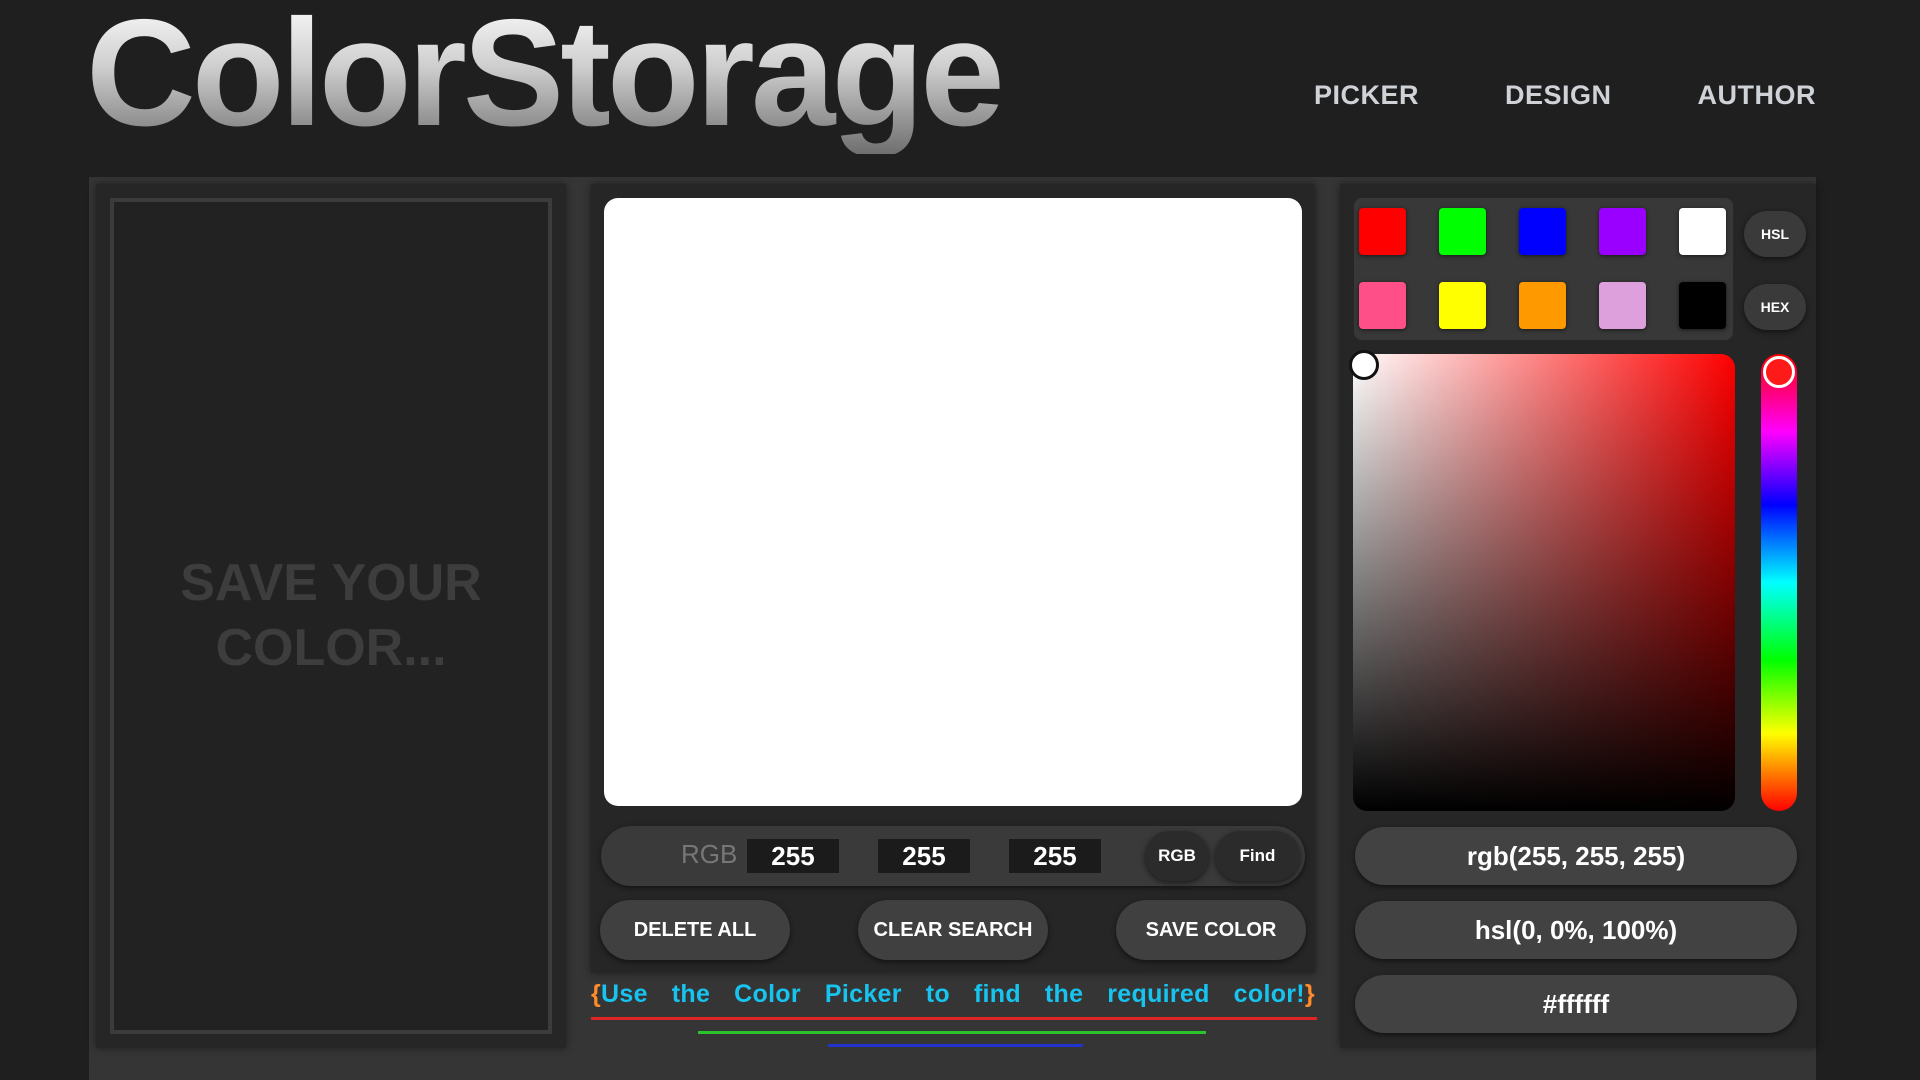  I want to click on hex-readout: #ffffff, so click(1576, 1004).